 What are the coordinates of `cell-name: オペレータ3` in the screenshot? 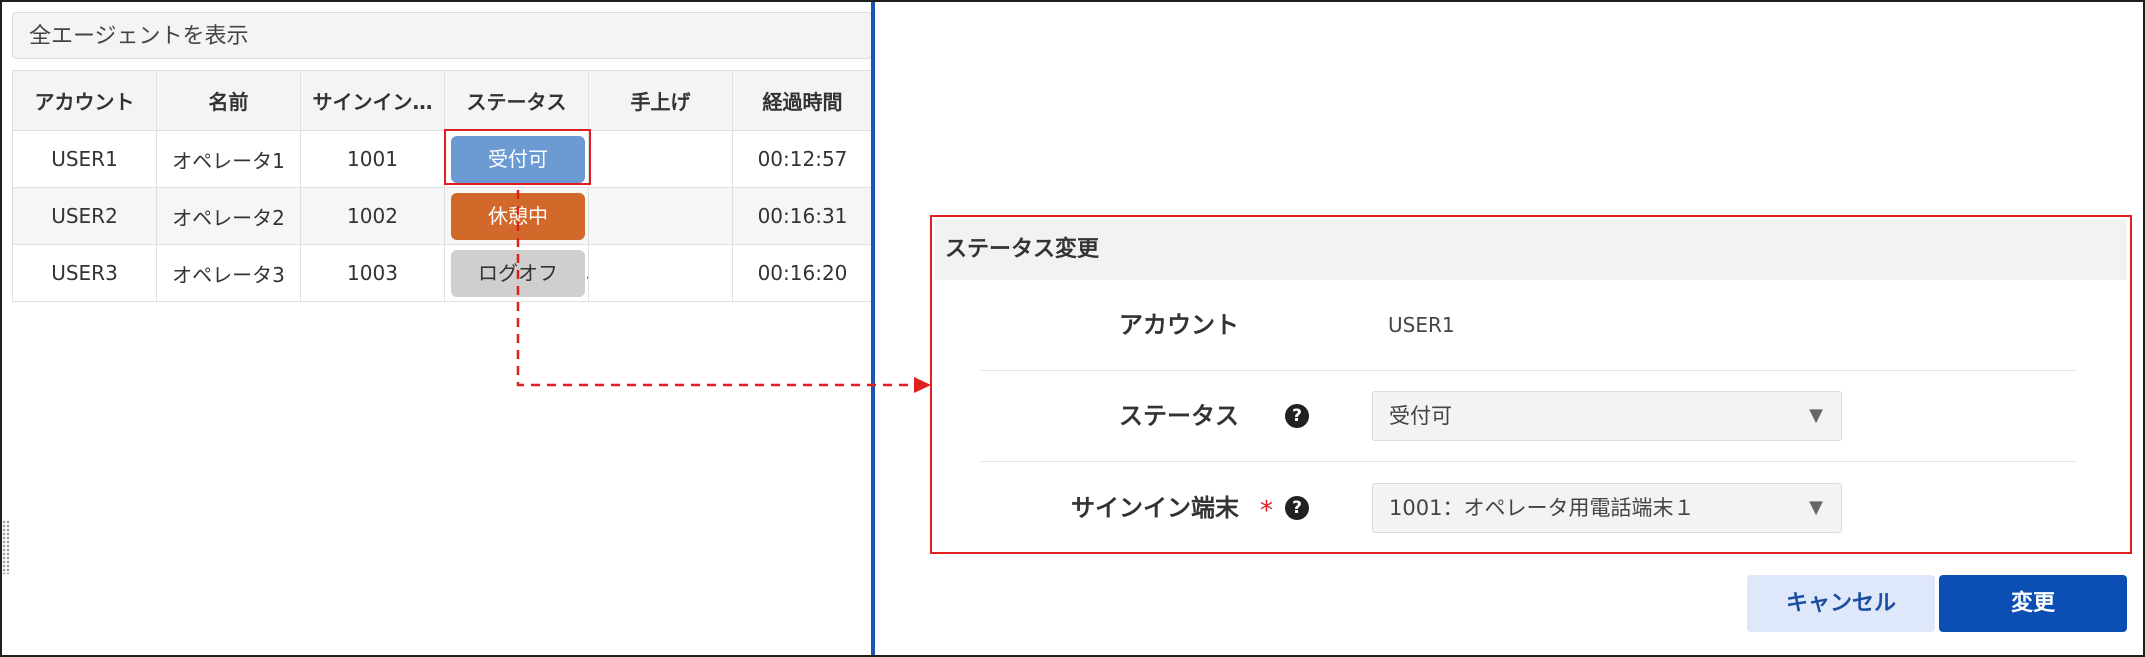 It's located at (228, 273).